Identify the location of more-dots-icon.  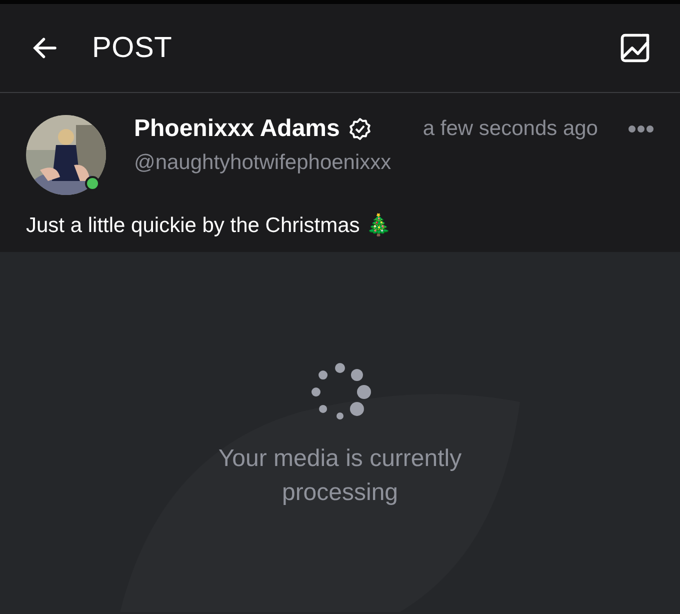
(641, 129).